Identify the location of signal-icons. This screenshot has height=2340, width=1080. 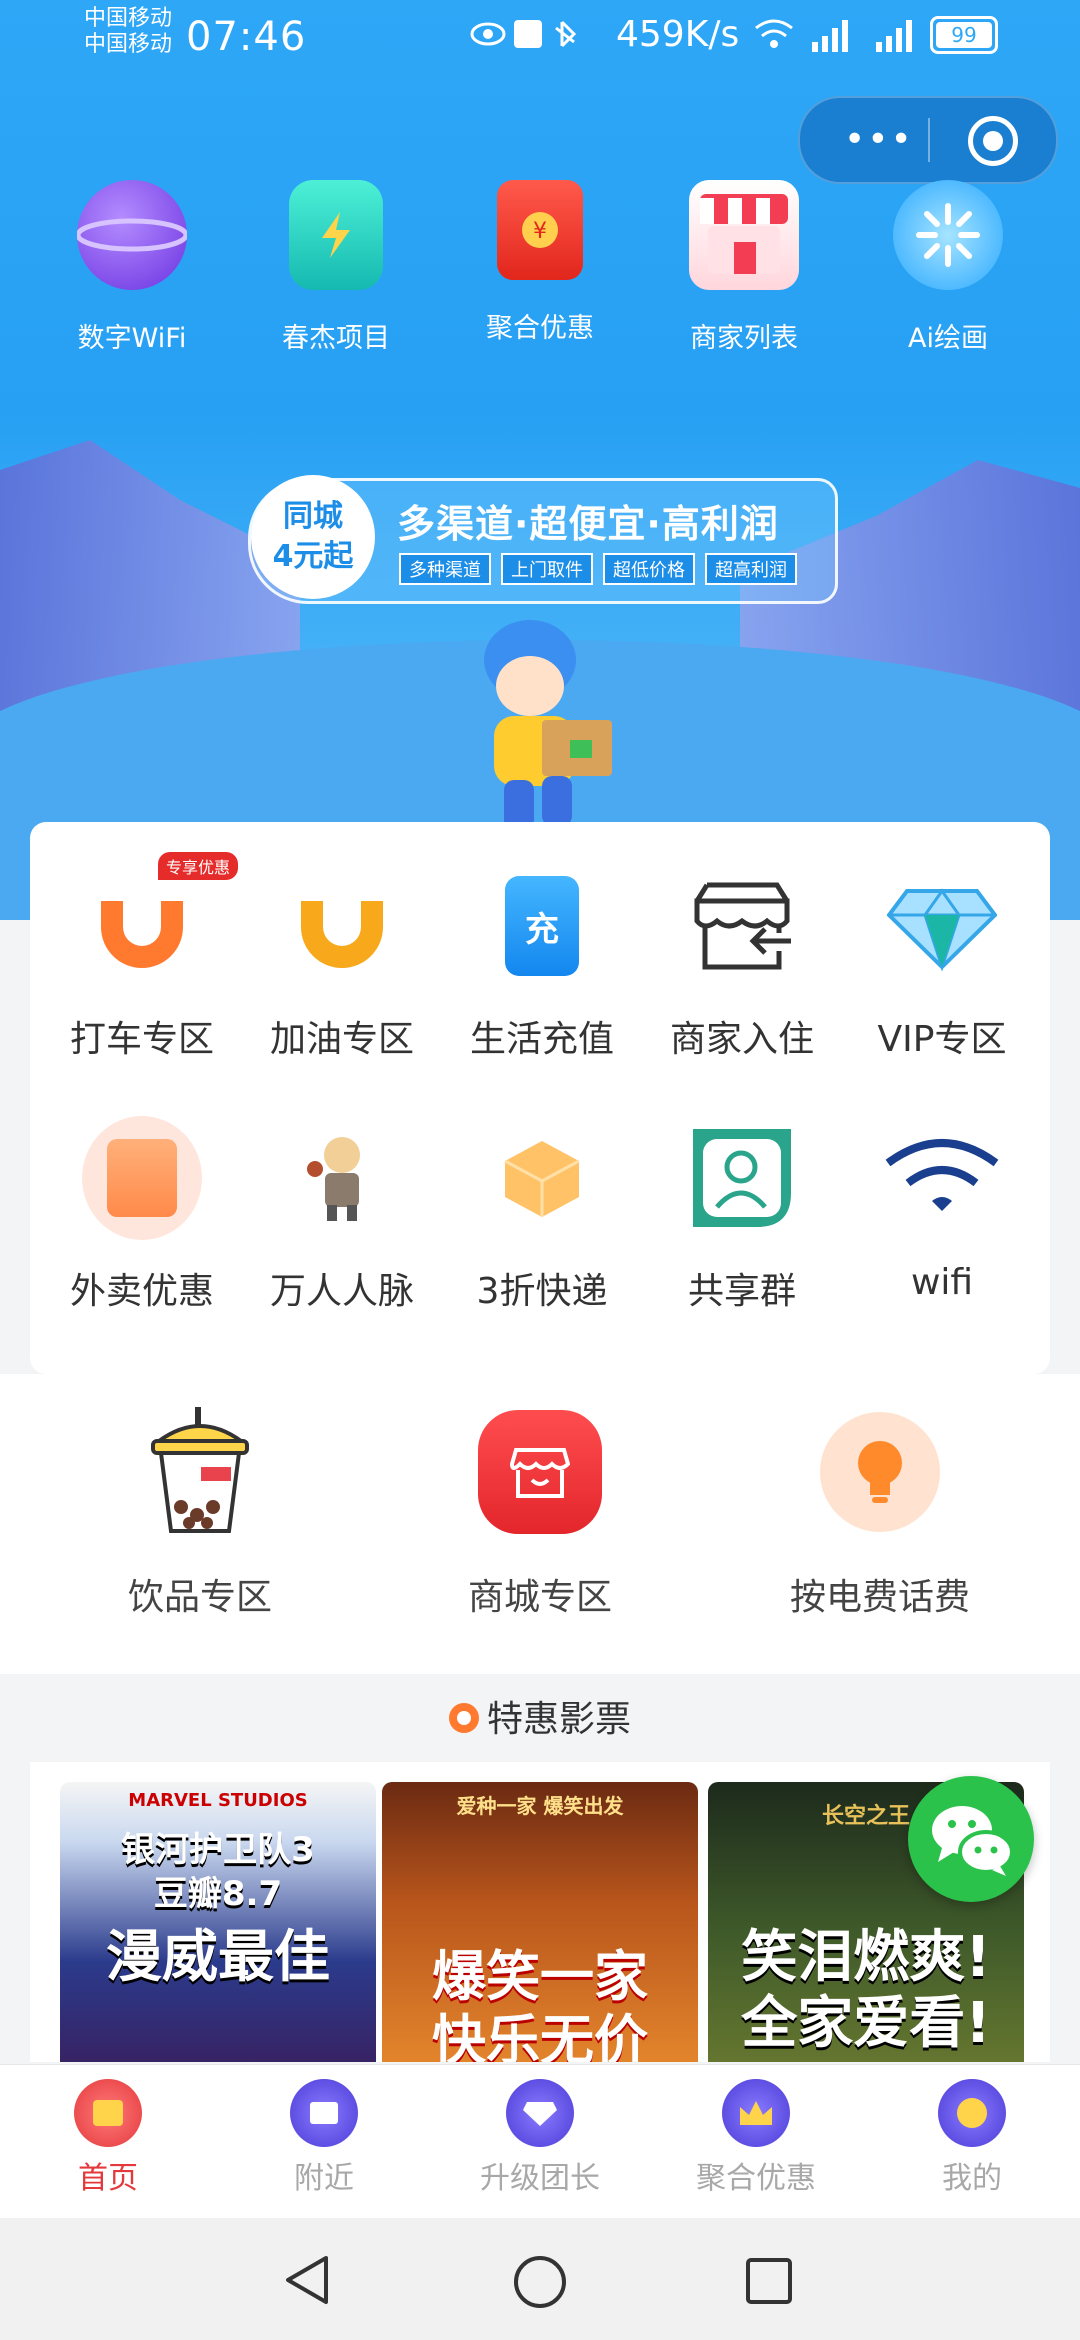
(833, 35).